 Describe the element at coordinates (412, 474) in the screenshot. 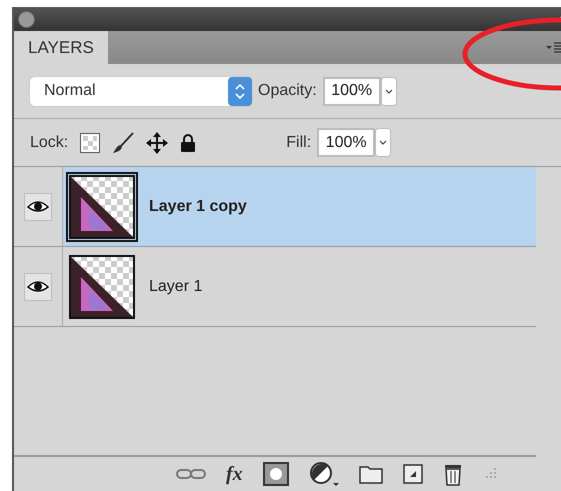

I see `new-layer-icon` at that location.